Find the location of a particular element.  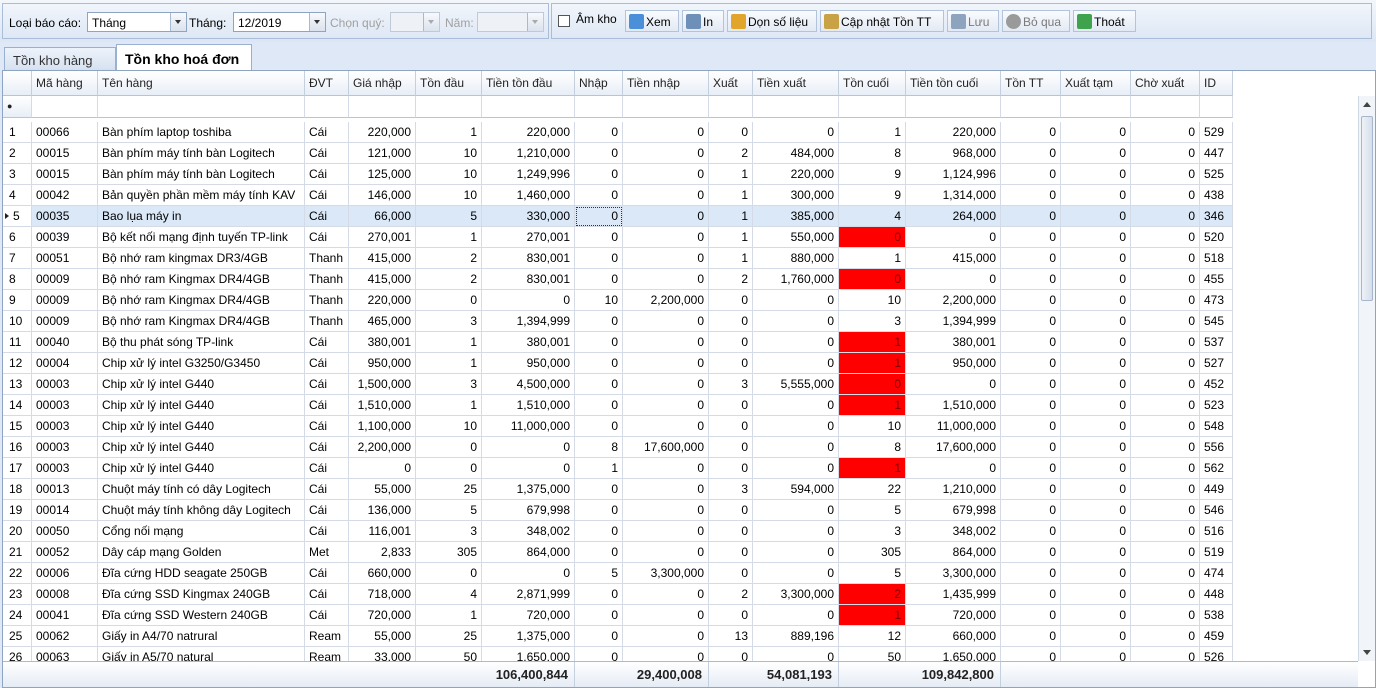

cell-tien-nhap: 17,600,000 is located at coordinates (666, 447).